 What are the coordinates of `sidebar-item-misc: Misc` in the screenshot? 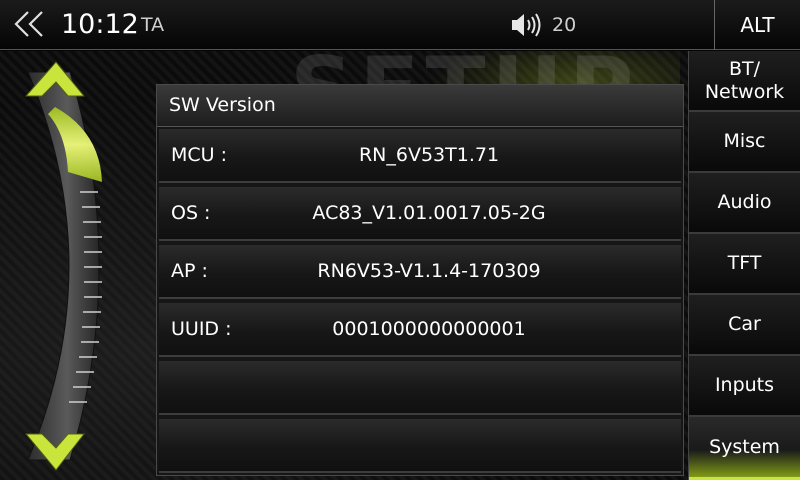 It's located at (744, 142).